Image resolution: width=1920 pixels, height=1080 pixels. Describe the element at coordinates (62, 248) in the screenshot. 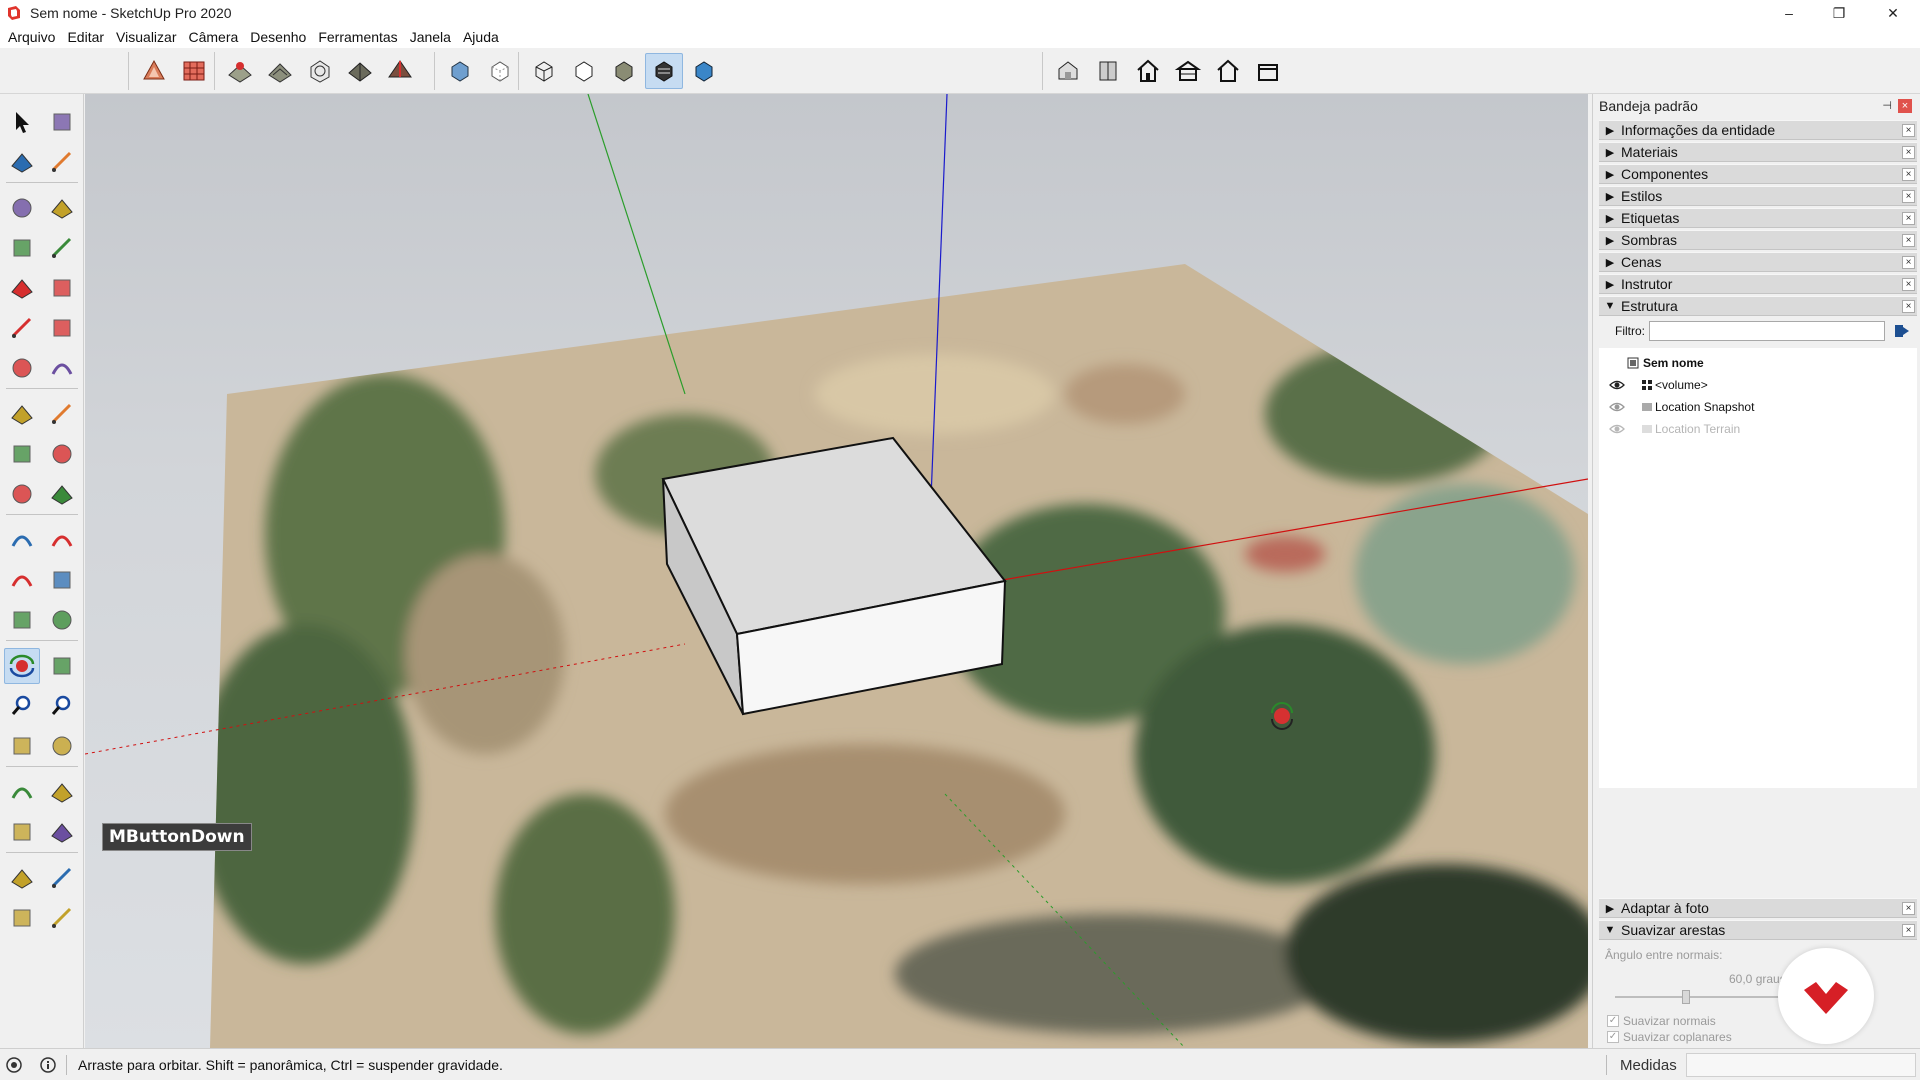

I see `rotated-rectangle-icon` at that location.